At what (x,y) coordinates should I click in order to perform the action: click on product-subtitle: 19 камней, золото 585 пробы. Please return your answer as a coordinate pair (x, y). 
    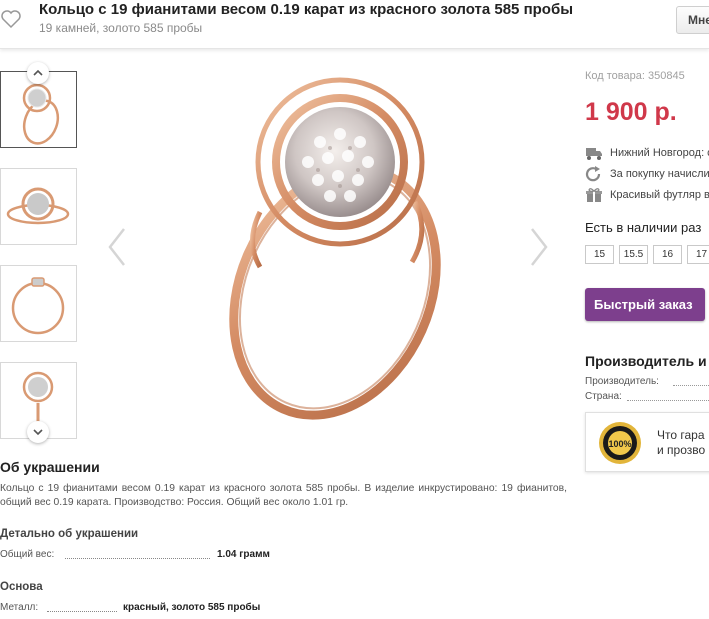
    Looking at the image, I should click on (121, 28).